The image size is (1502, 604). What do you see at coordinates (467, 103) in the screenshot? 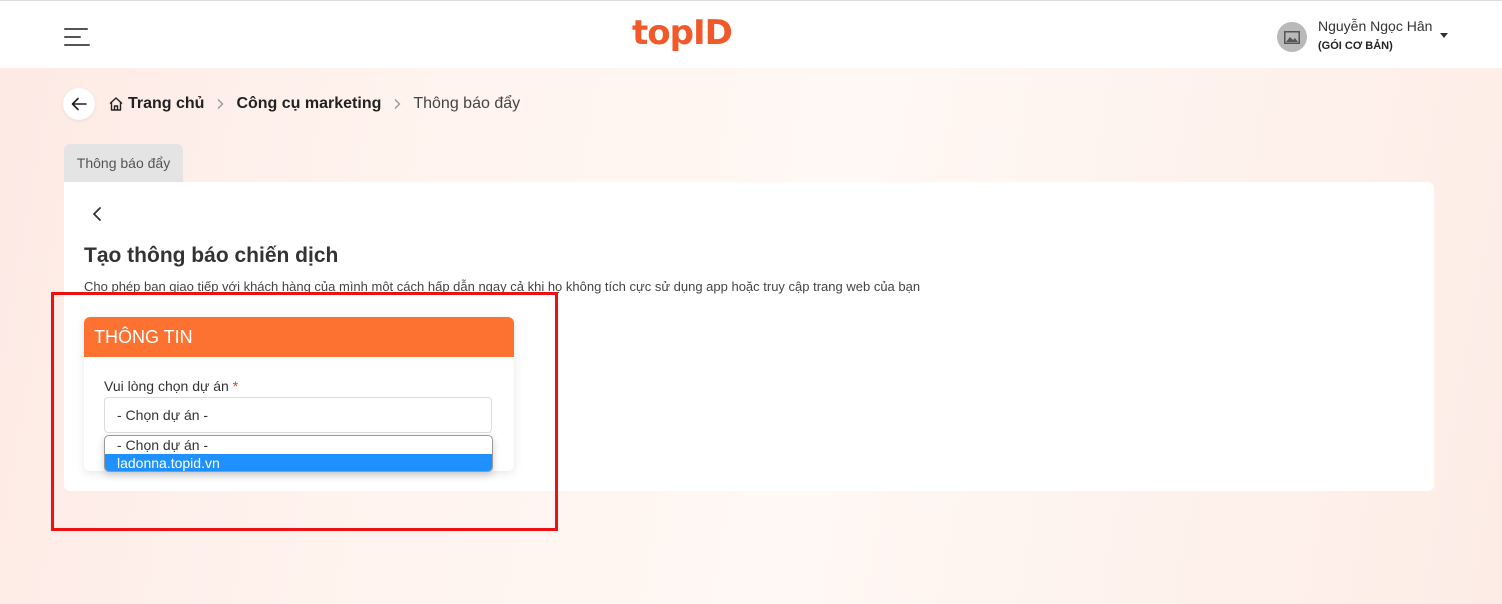
I see `breadcrumb-item-current: Thông báo đẩy` at bounding box center [467, 103].